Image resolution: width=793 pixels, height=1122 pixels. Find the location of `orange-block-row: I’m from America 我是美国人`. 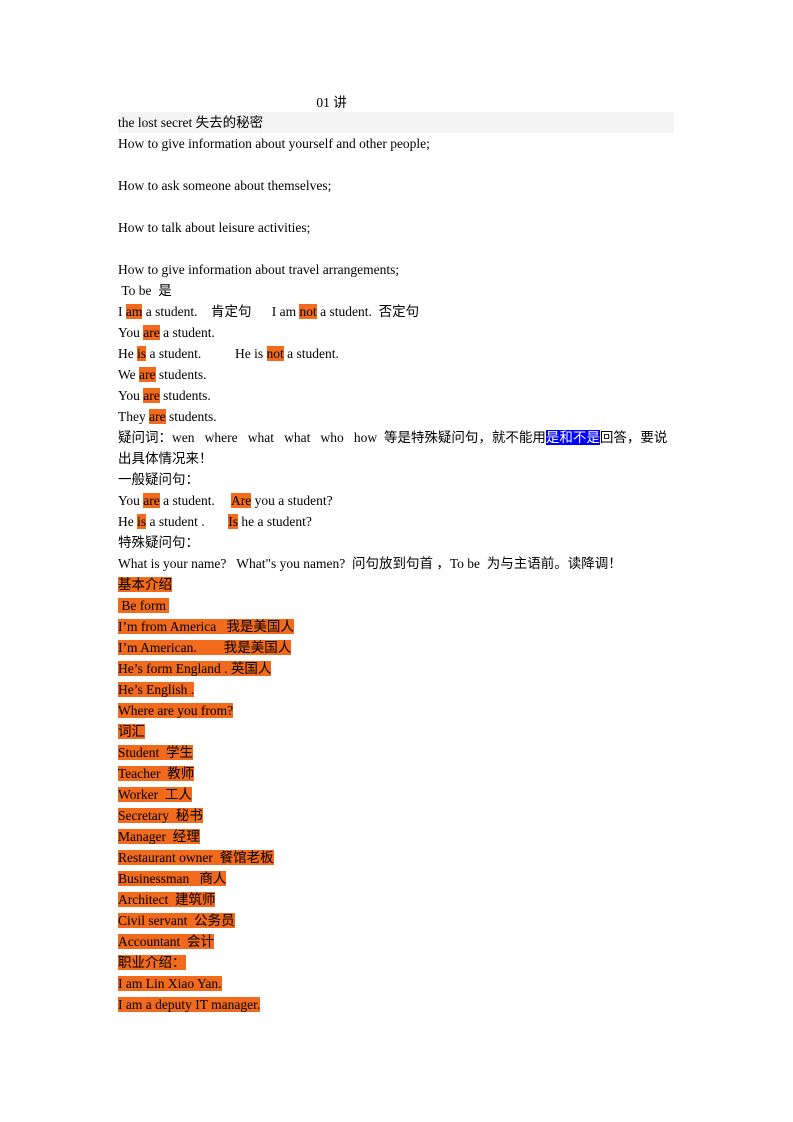

orange-block-row: I’m from America 我是美国人 is located at coordinates (396, 626).